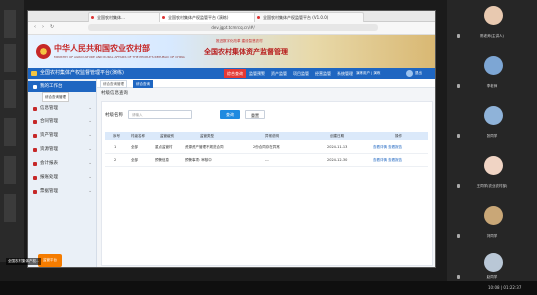 The width and height of the screenshot is (537, 295). I want to click on sidebar-item-report: 会计报表 ⌄, so click(62, 163).